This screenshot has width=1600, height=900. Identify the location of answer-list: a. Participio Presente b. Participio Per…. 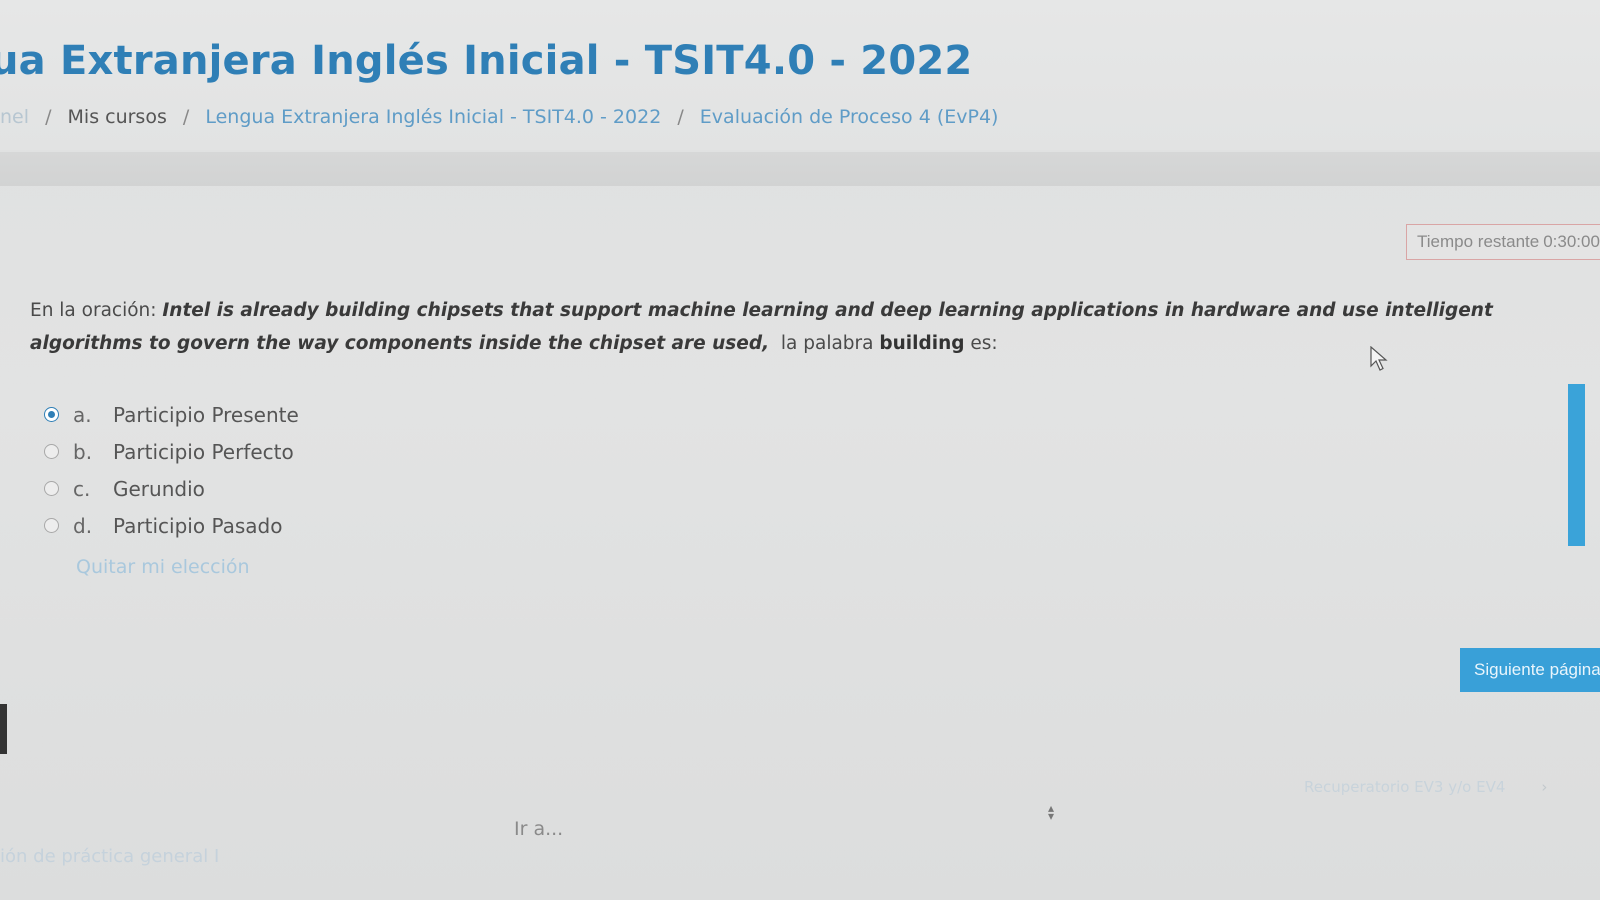
(171, 470).